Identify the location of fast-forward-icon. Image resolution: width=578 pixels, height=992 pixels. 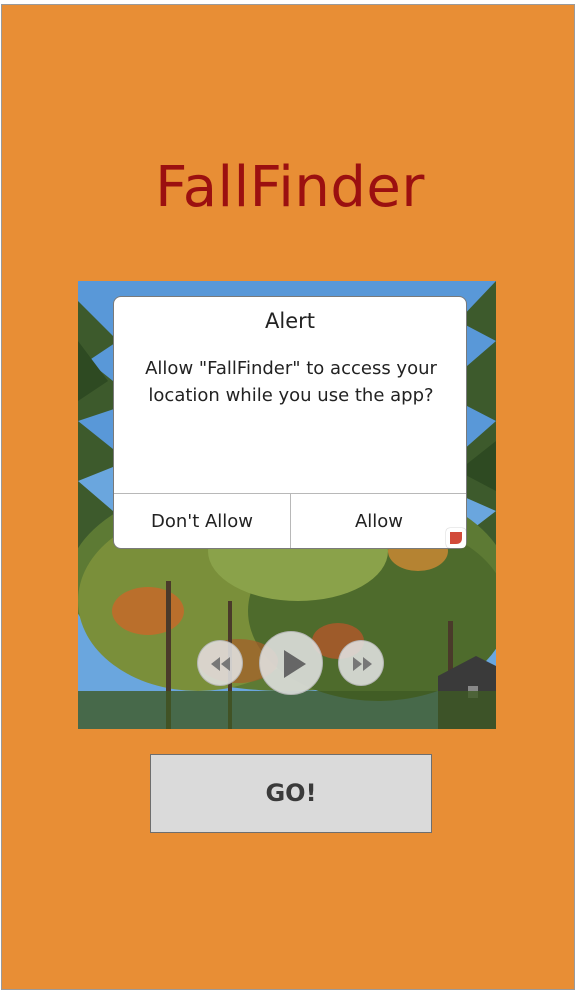
(362, 664).